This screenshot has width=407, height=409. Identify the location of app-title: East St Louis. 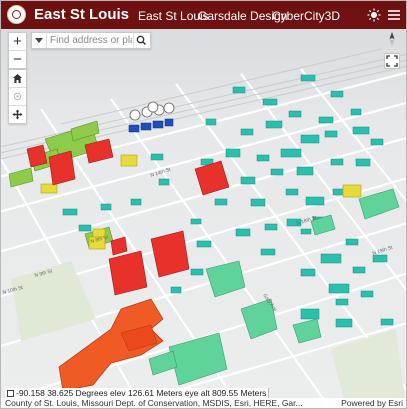
(82, 14).